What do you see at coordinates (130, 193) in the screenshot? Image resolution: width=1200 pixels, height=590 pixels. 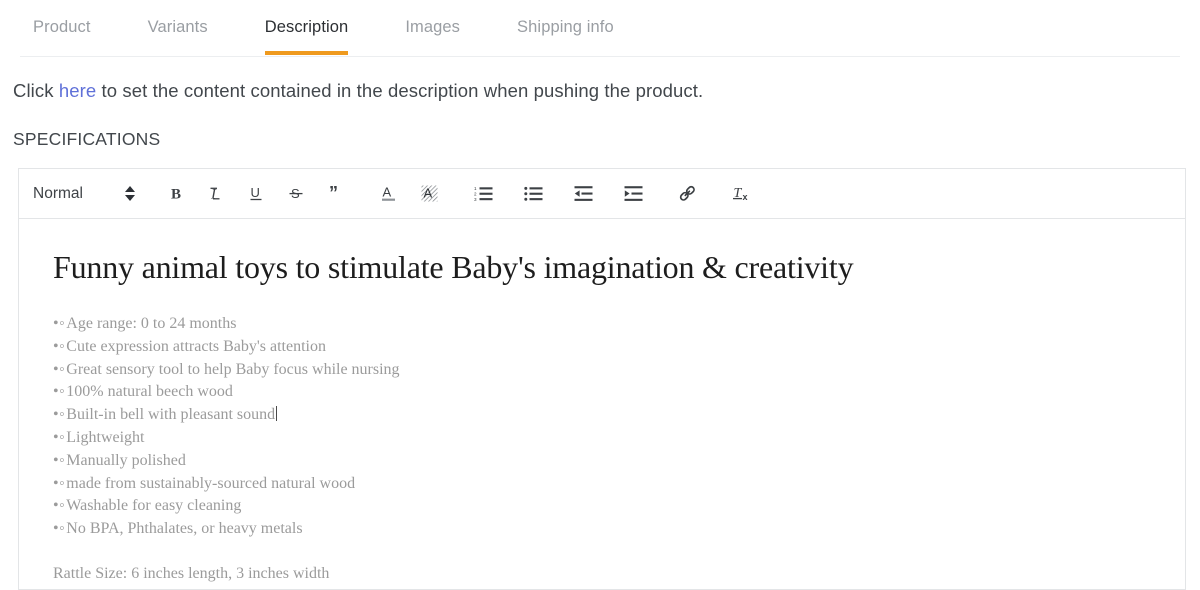 I see `updown-chevron-icon` at bounding box center [130, 193].